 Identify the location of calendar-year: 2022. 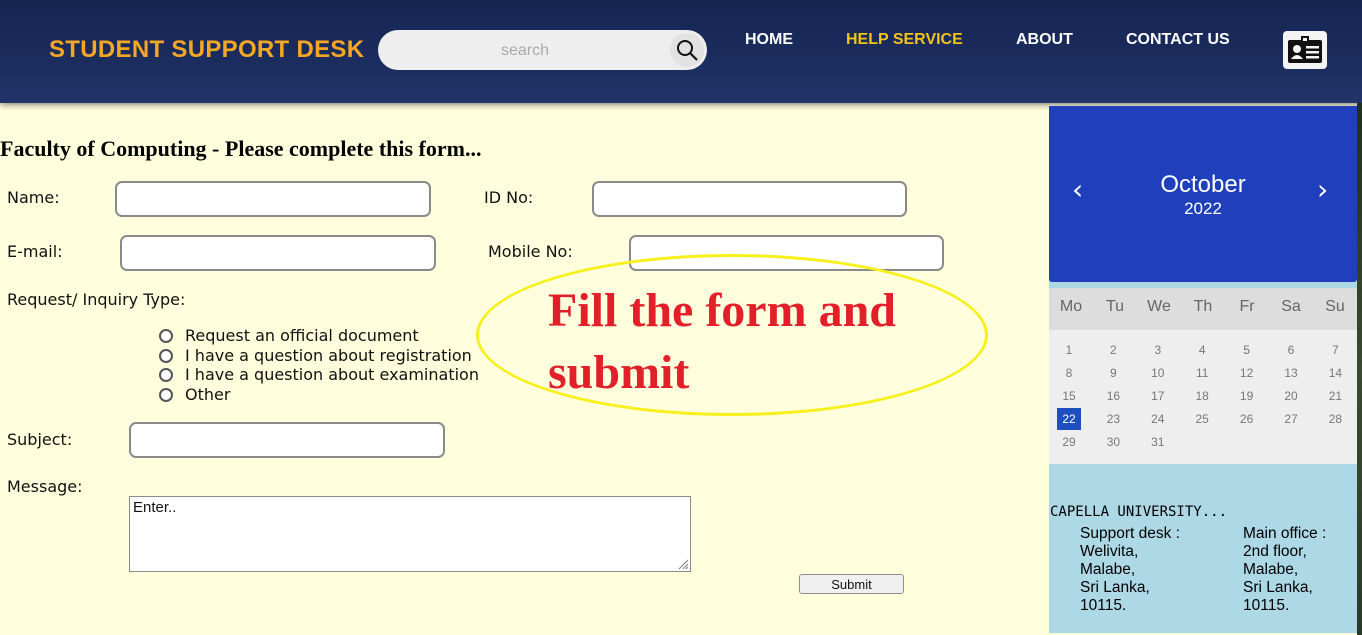
(1203, 208).